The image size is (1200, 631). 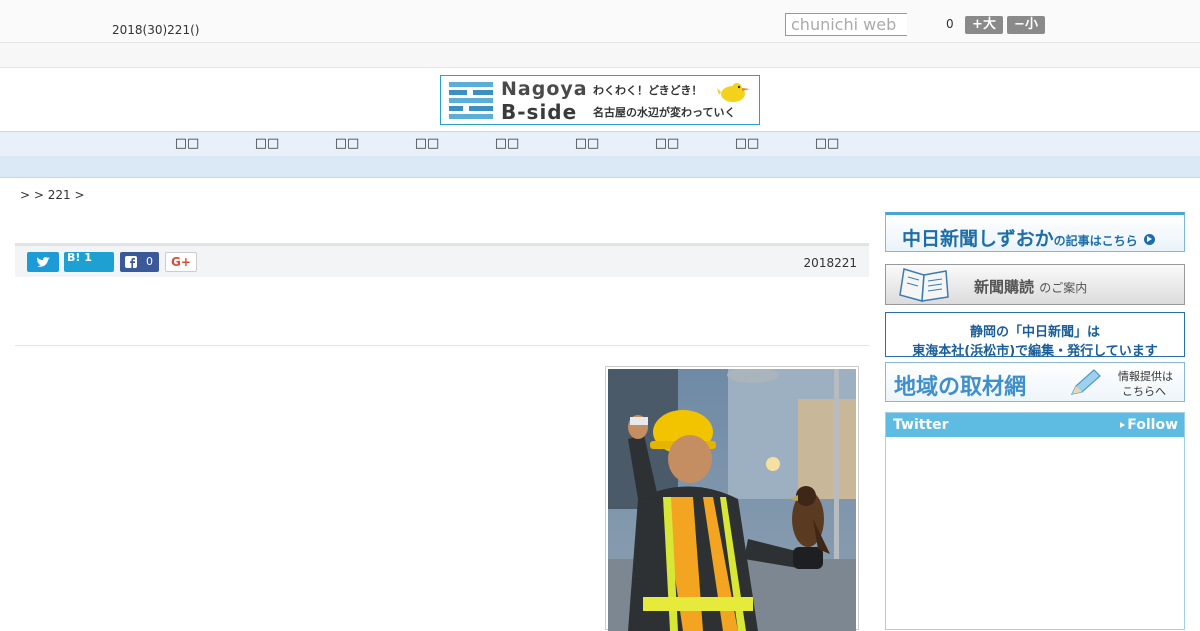 I want to click on share-bar: B! 1 0 G+ 2018221, so click(x=442, y=260).